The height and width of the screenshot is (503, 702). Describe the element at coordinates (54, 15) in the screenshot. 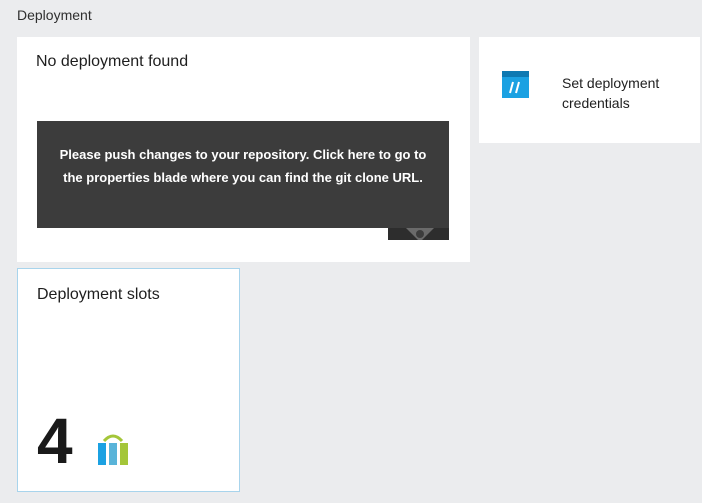

I see `section-title: Deployment` at that location.